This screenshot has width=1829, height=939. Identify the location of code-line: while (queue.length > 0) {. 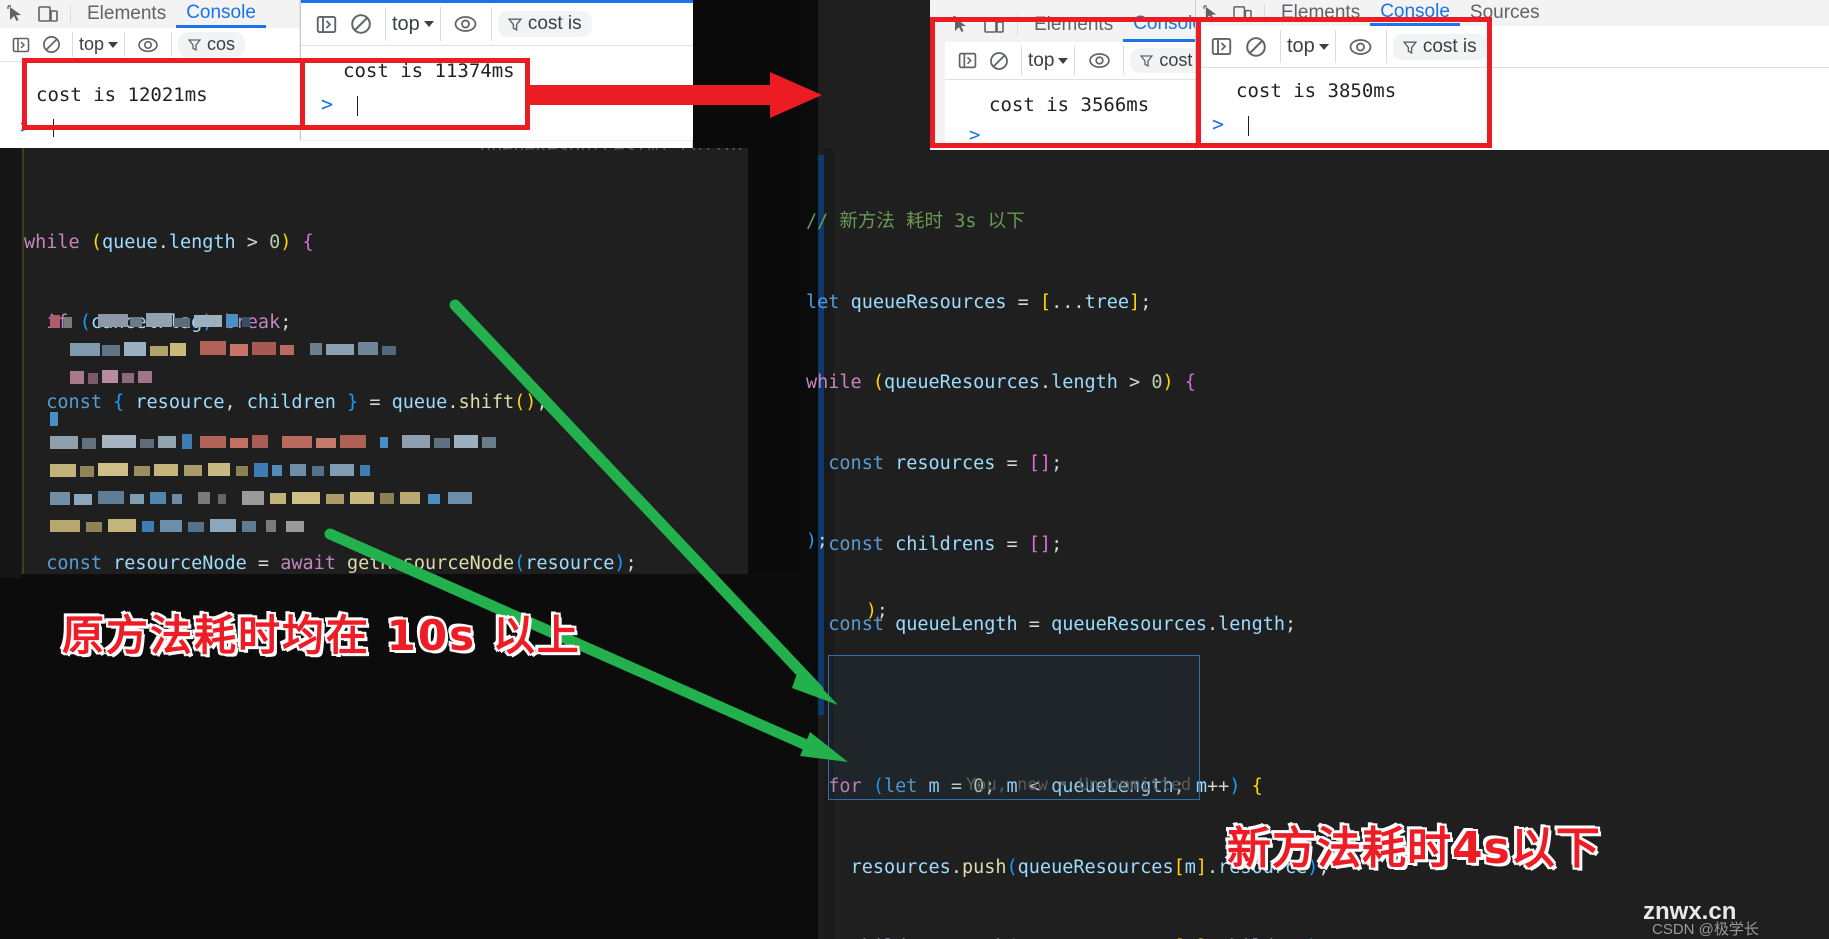
(169, 242).